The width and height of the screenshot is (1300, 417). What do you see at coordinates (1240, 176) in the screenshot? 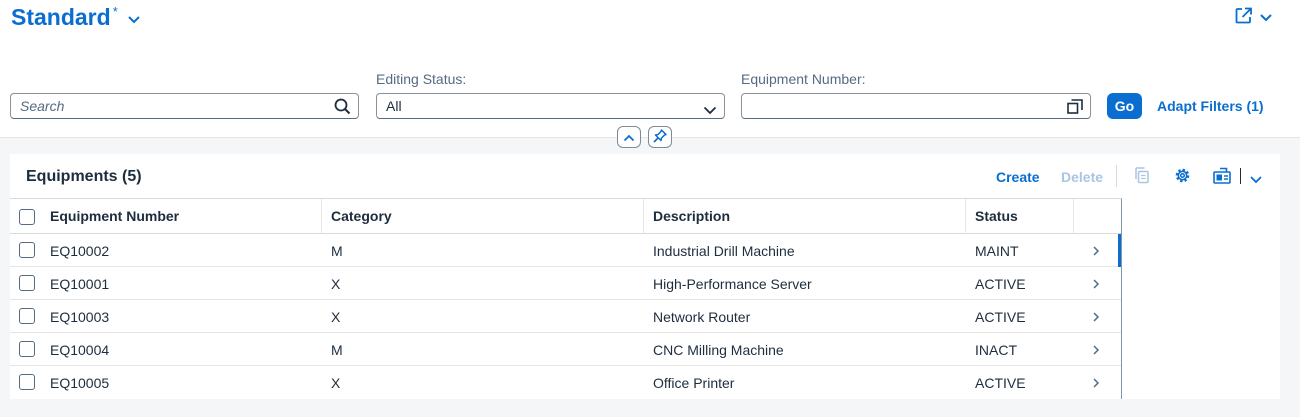
I see `export-separator` at bounding box center [1240, 176].